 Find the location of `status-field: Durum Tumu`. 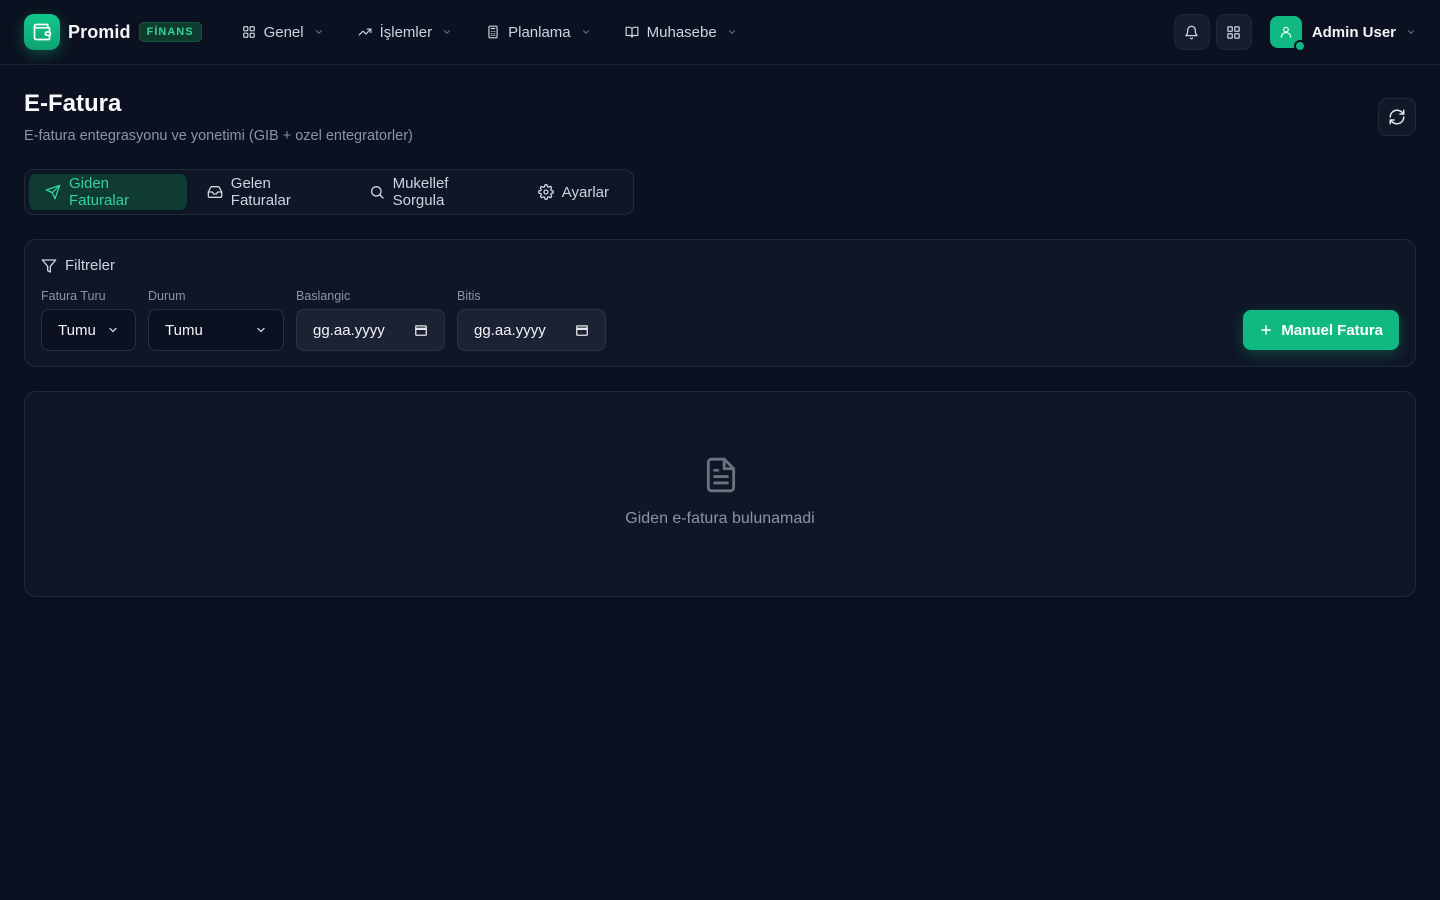

status-field: Durum Tumu is located at coordinates (216, 320).